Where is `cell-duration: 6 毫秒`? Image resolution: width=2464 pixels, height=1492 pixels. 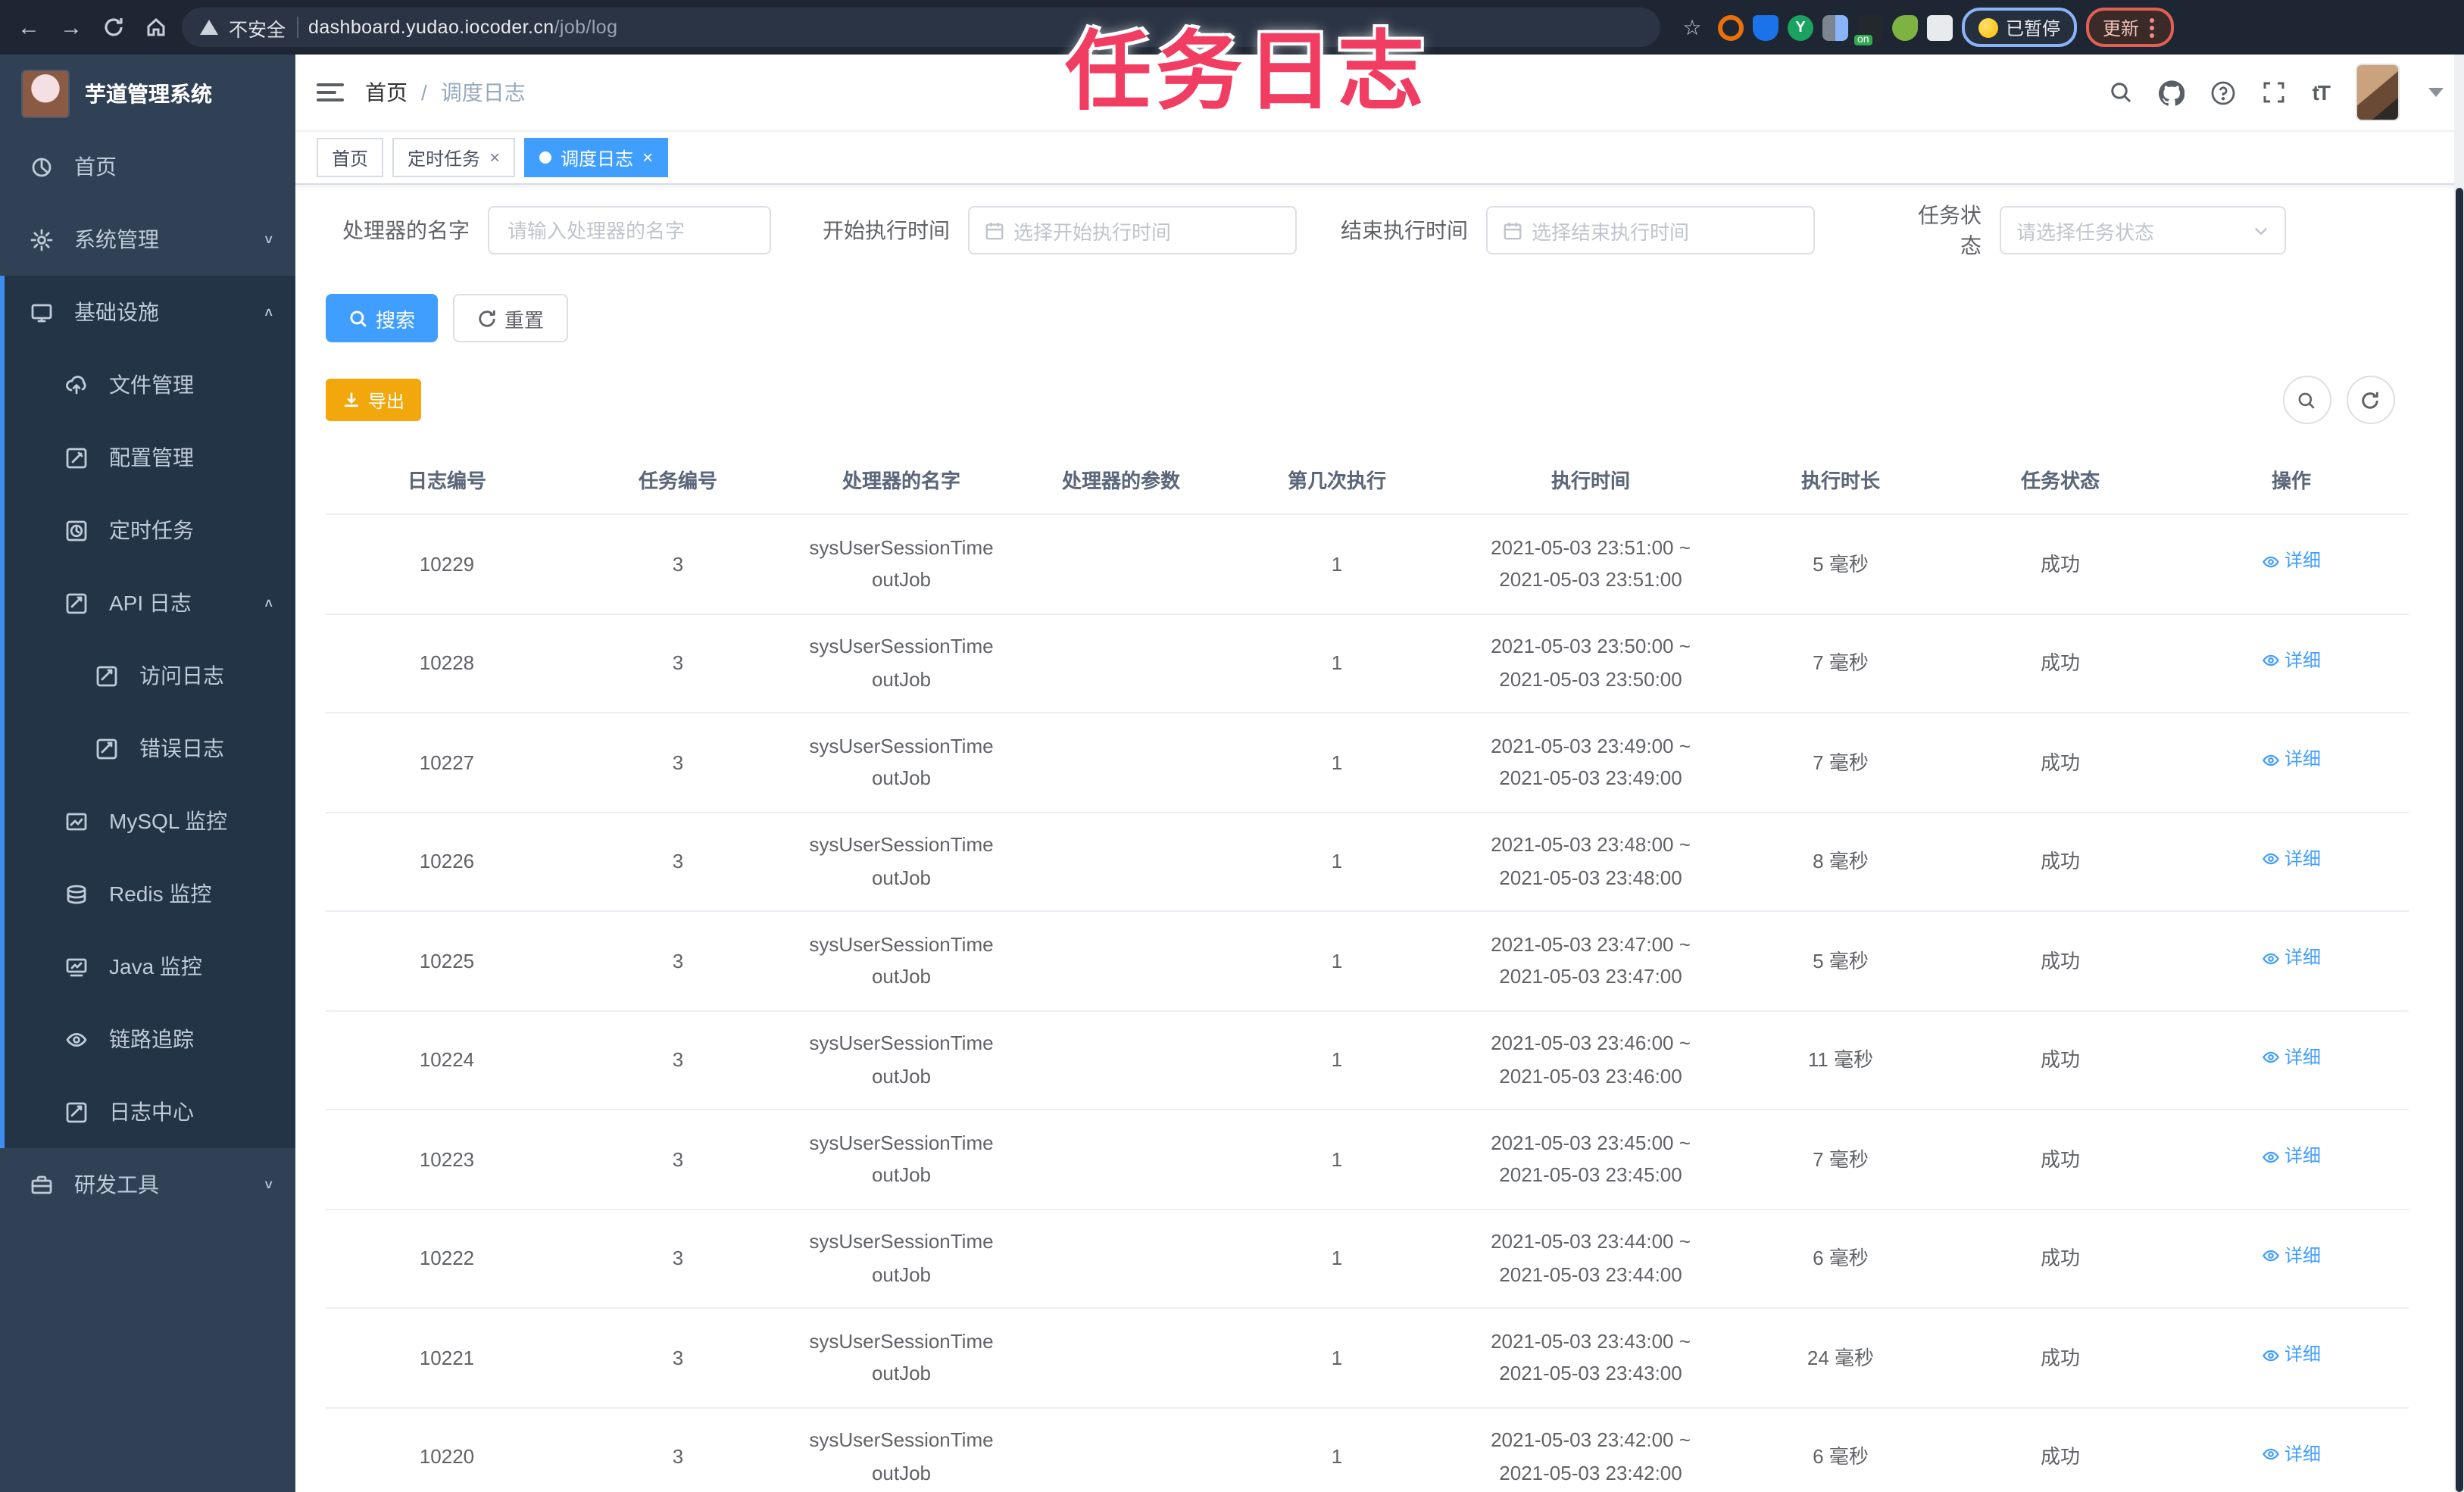 cell-duration: 6 毫秒 is located at coordinates (1841, 1457).